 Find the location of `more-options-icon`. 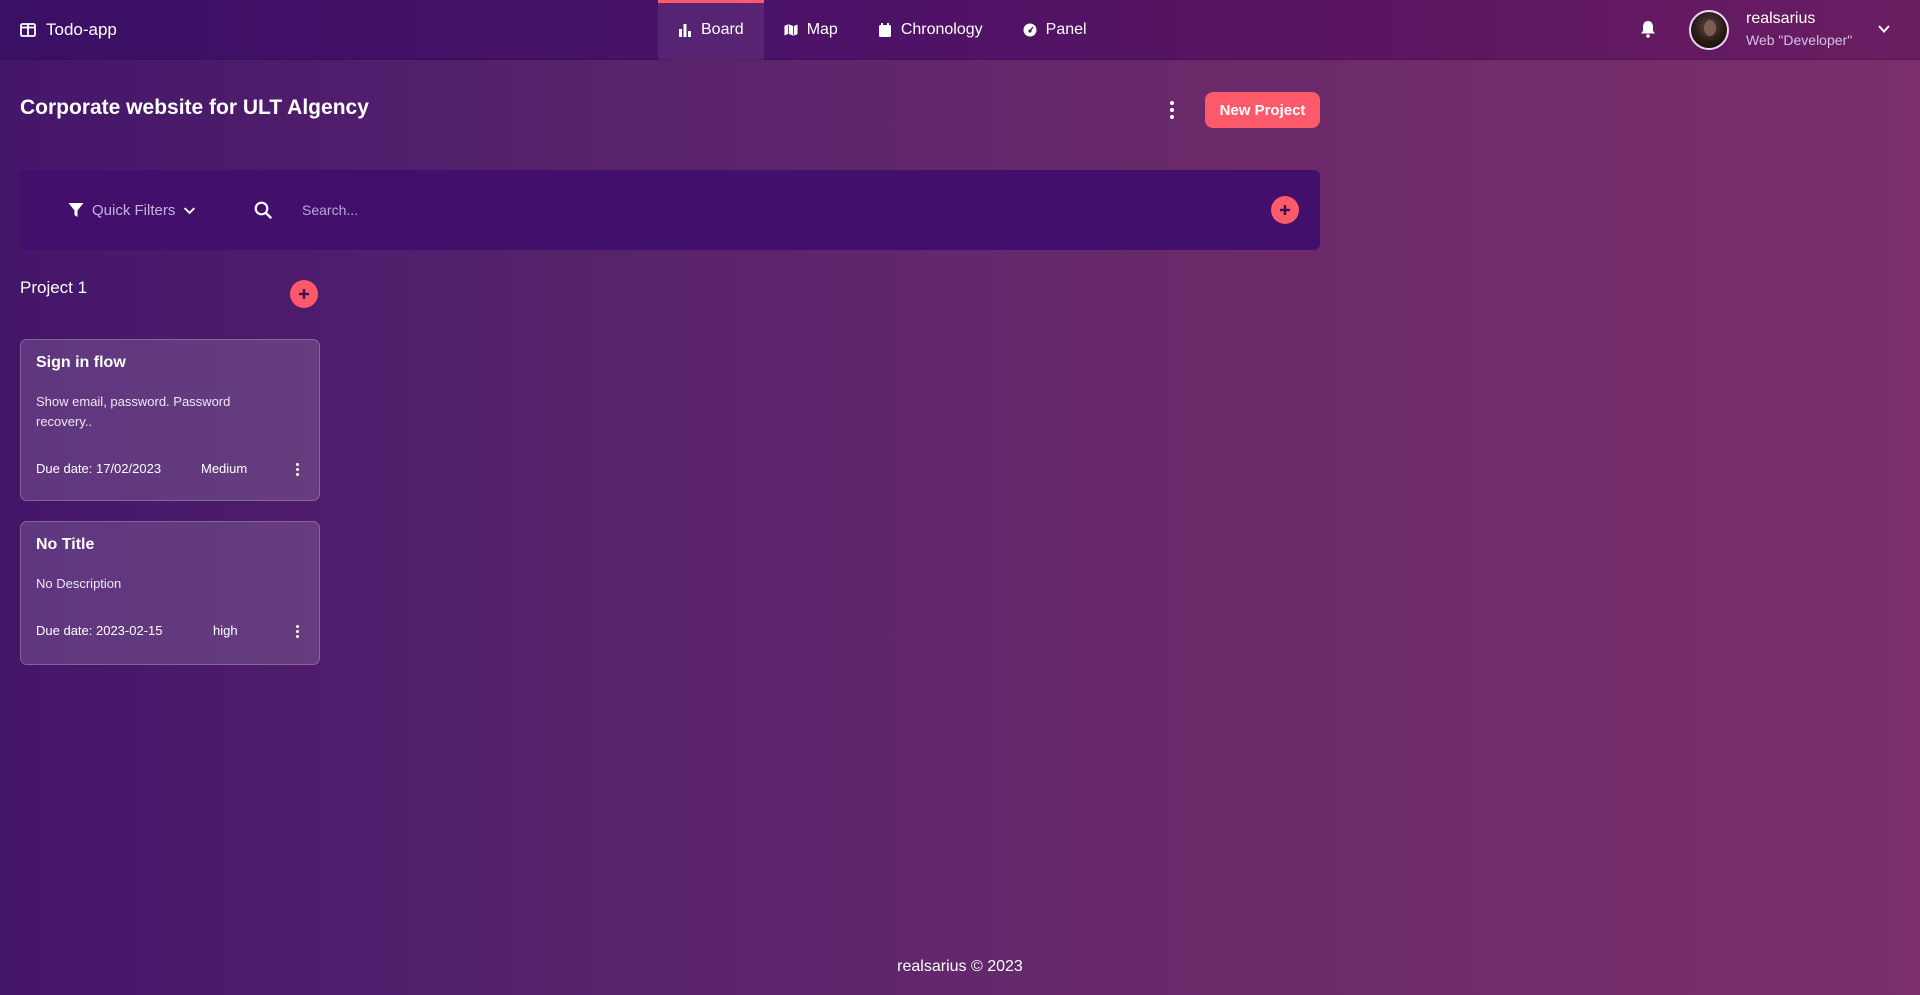

more-options-icon is located at coordinates (1172, 110).